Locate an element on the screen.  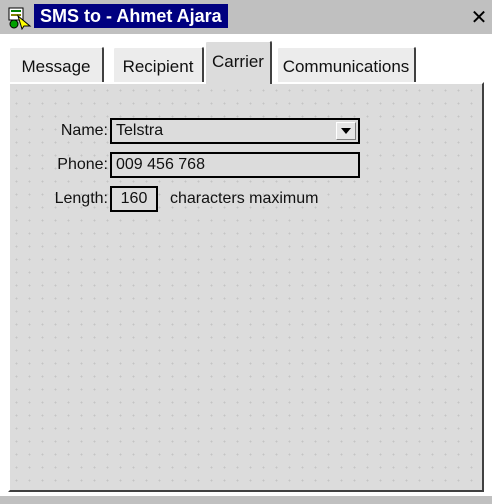
app-icon is located at coordinates (20, 18).